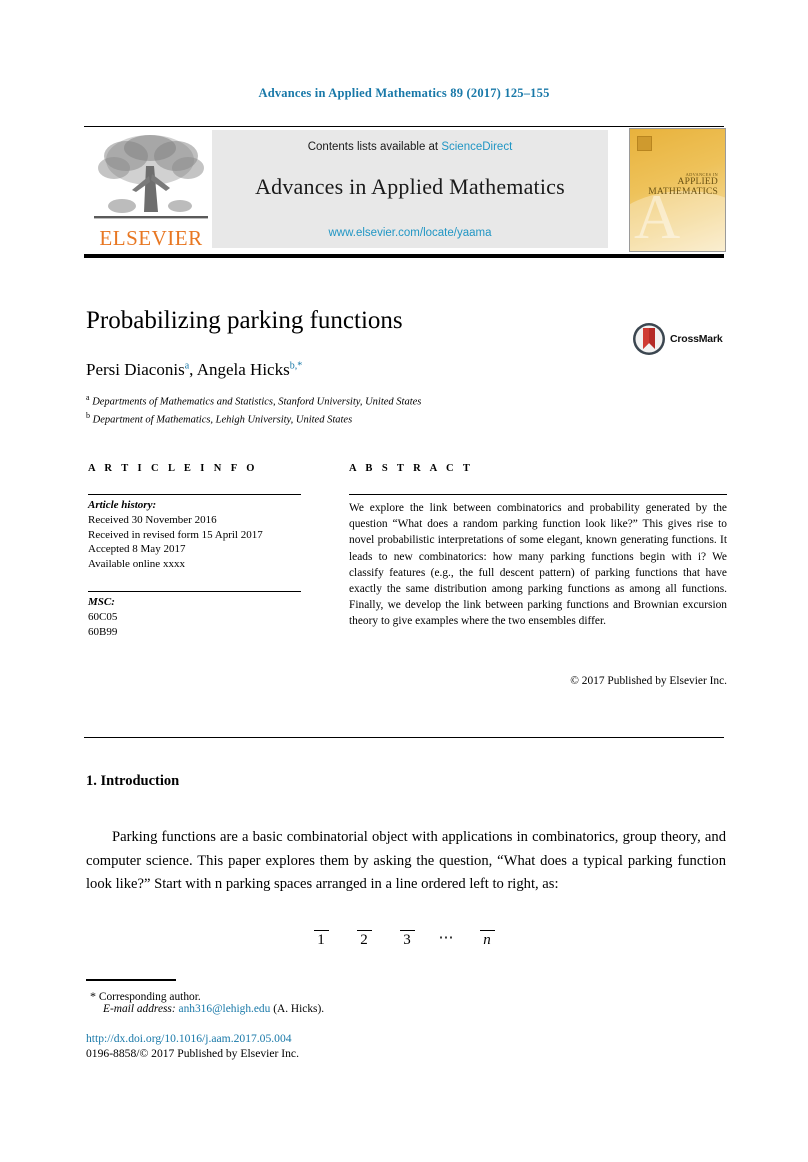 The width and height of the screenshot is (808, 1162). Describe the element at coordinates (101, 602) in the screenshot. I see `msc-label: MSC:` at that location.